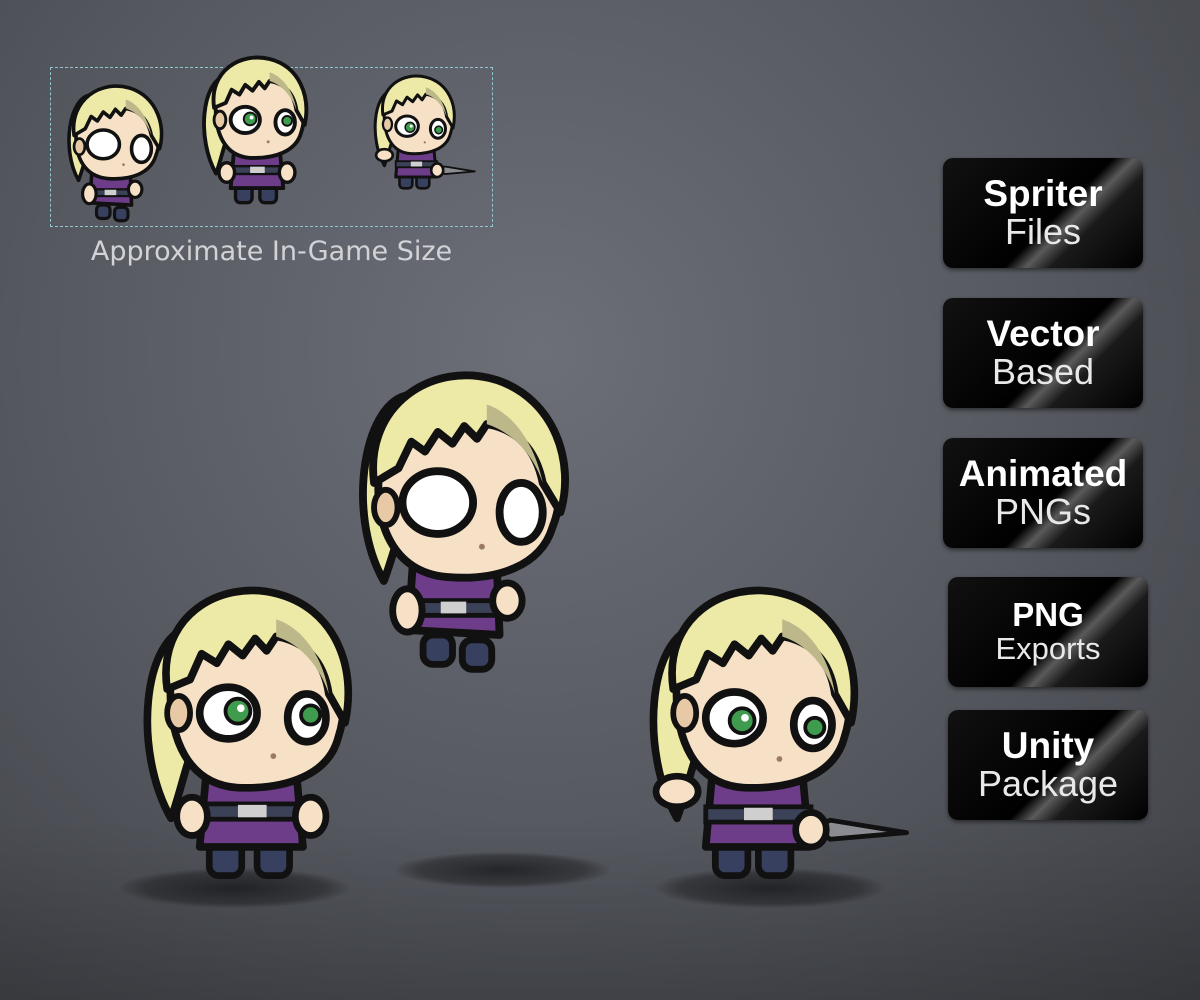 The image size is (1200, 1000). What do you see at coordinates (1048, 614) in the screenshot?
I see `badge-png-title: PNG` at bounding box center [1048, 614].